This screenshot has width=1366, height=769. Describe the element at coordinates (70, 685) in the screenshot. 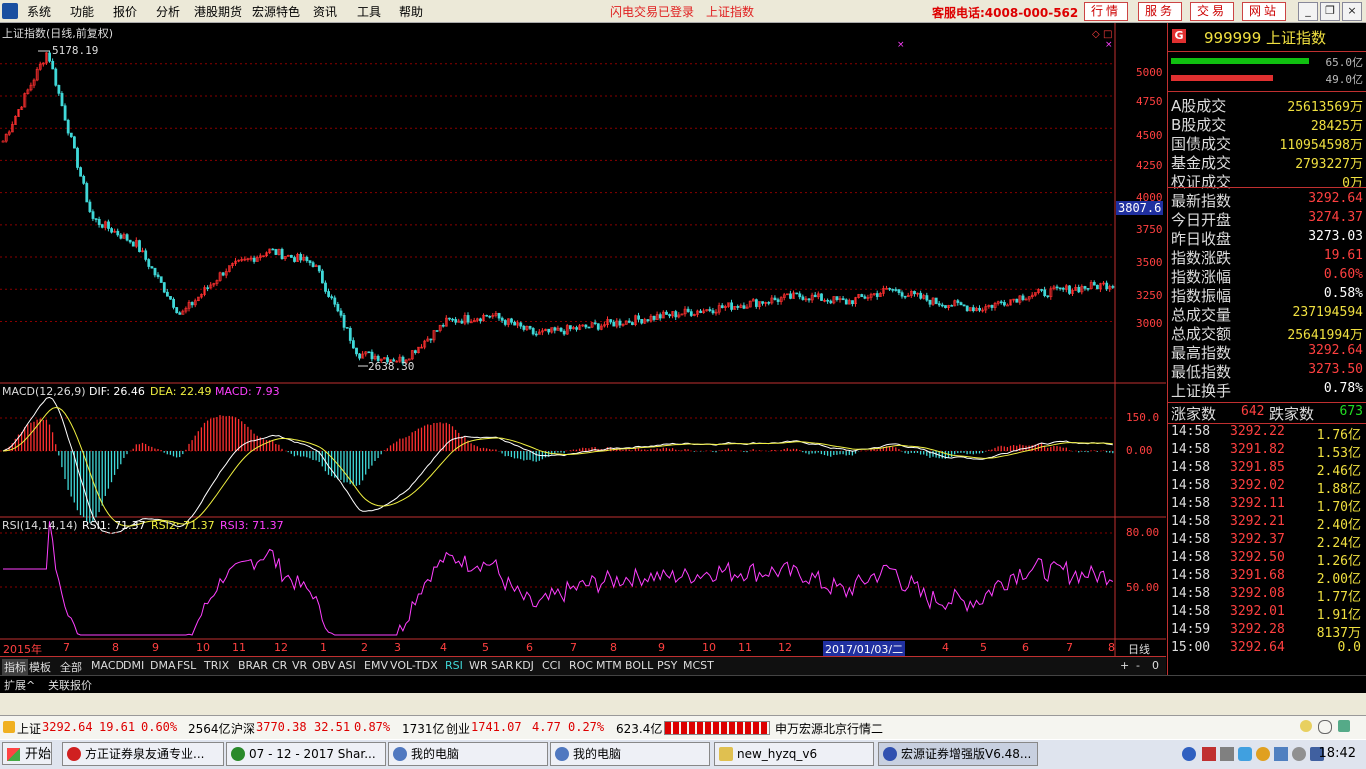

I see `related-quotes-button: 关联报价` at that location.